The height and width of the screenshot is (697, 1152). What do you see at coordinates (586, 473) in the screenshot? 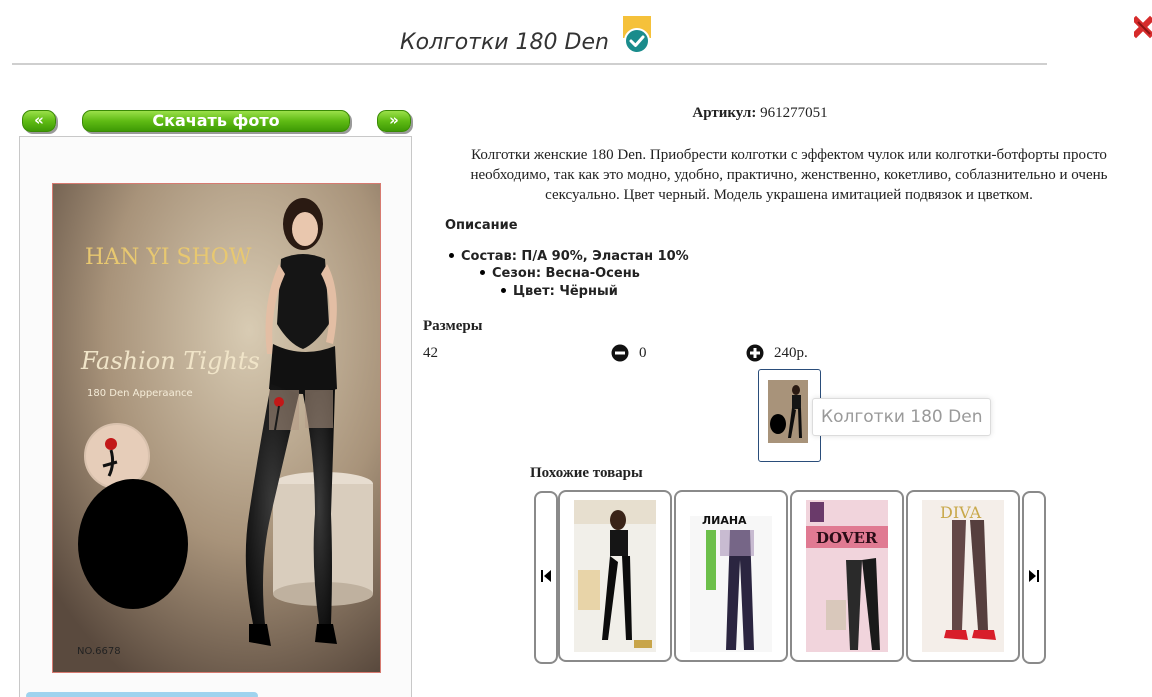
I see `similar-products-heading: Похожие товары` at bounding box center [586, 473].